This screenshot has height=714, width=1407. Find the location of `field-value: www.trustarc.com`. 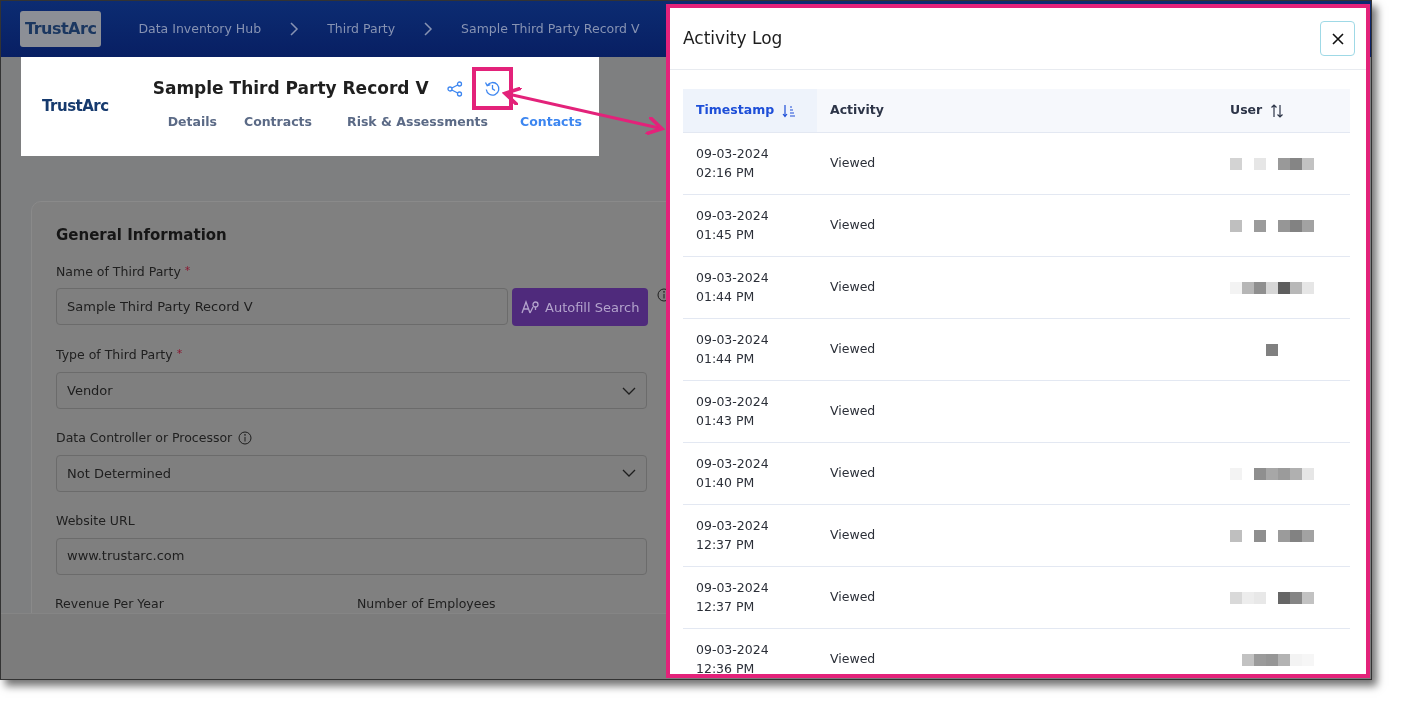

field-value: www.trustarc.com is located at coordinates (126, 556).